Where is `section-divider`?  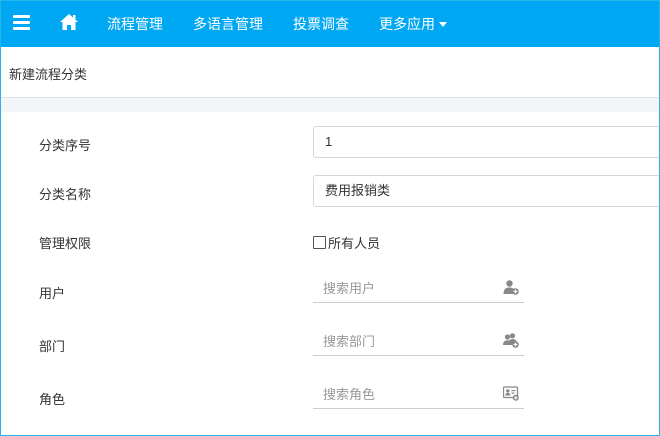
section-divider is located at coordinates (330, 105).